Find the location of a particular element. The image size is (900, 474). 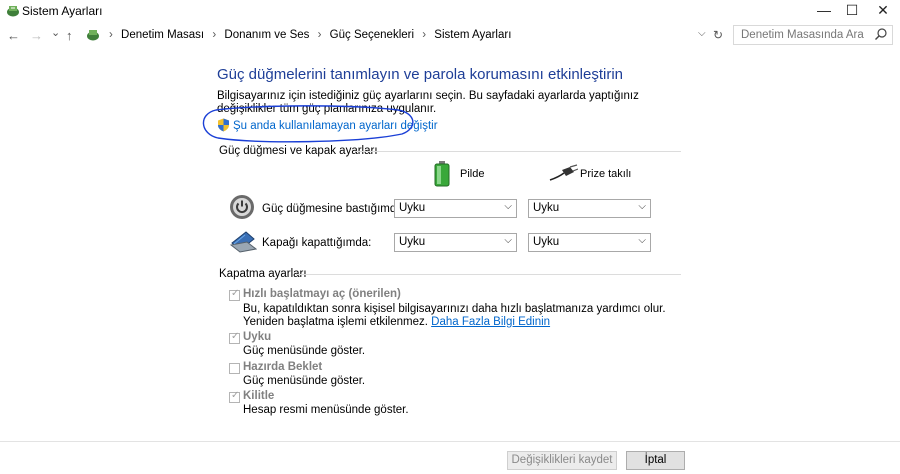

breadcrumb-item-system-settings: Sistem Ayarları is located at coordinates (472, 35).